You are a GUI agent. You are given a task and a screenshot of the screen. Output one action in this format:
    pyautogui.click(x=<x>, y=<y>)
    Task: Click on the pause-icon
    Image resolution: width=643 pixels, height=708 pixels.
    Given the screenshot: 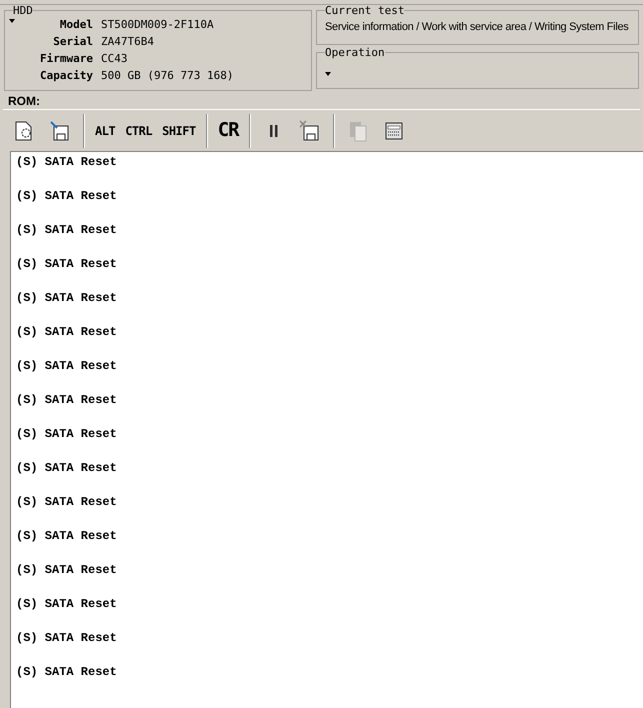 What is the action you would take?
    pyautogui.click(x=273, y=131)
    